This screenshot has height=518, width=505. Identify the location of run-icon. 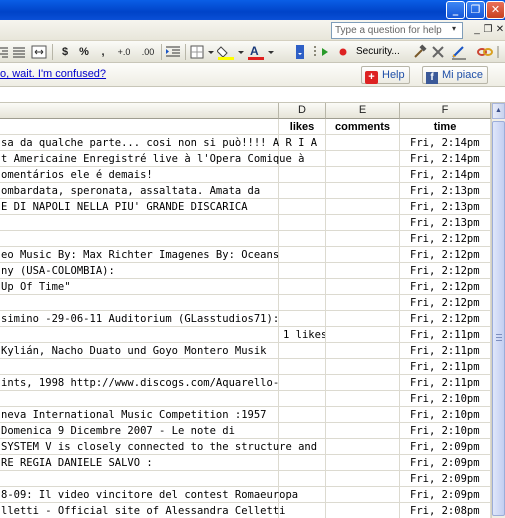
(325, 52).